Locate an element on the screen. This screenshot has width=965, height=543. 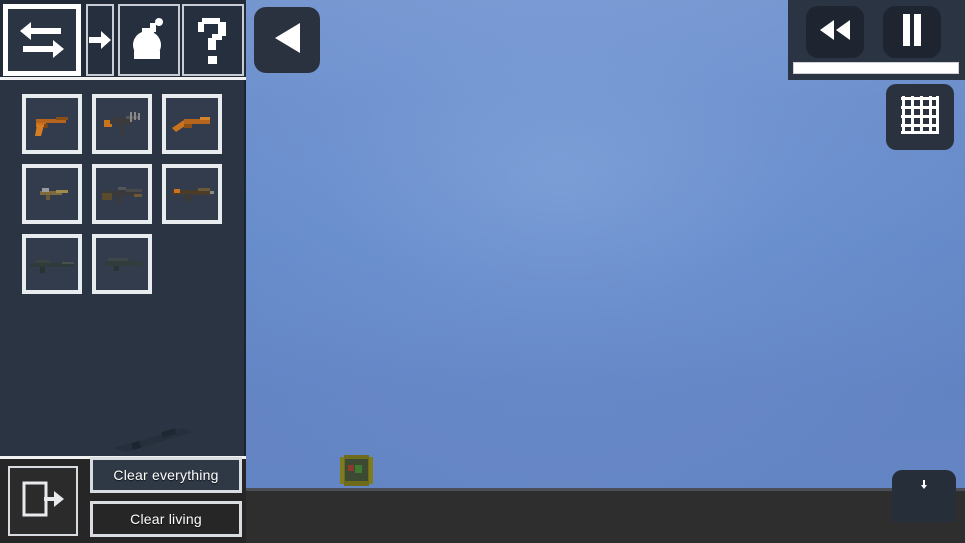
pause-button is located at coordinates (912, 32).